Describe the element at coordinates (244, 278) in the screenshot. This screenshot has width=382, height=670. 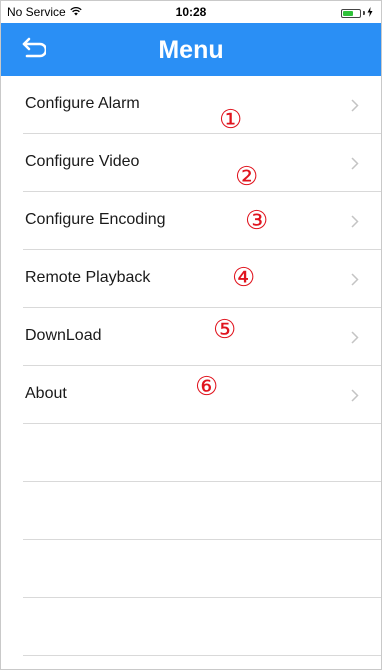
I see `annotation-marker: ④` at that location.